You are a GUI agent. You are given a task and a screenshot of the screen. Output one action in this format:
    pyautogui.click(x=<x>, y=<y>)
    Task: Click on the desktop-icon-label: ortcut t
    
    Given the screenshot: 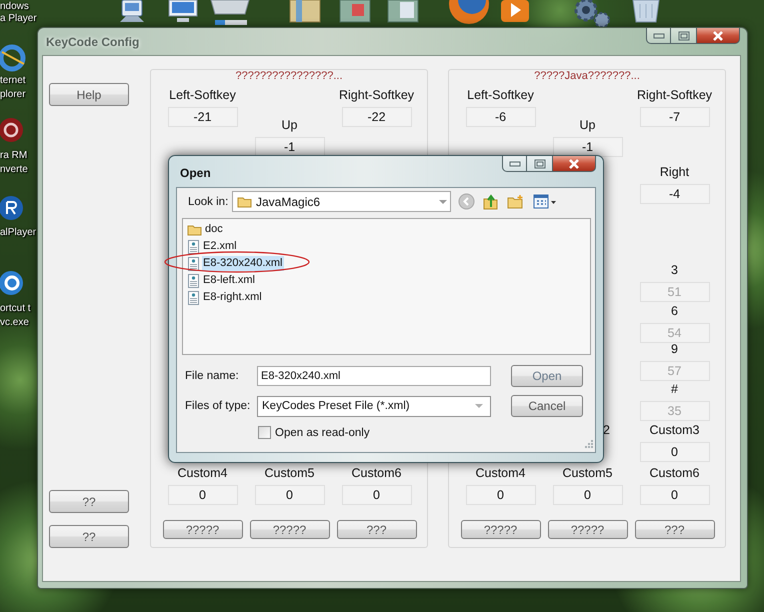 What is the action you would take?
    pyautogui.click(x=15, y=309)
    